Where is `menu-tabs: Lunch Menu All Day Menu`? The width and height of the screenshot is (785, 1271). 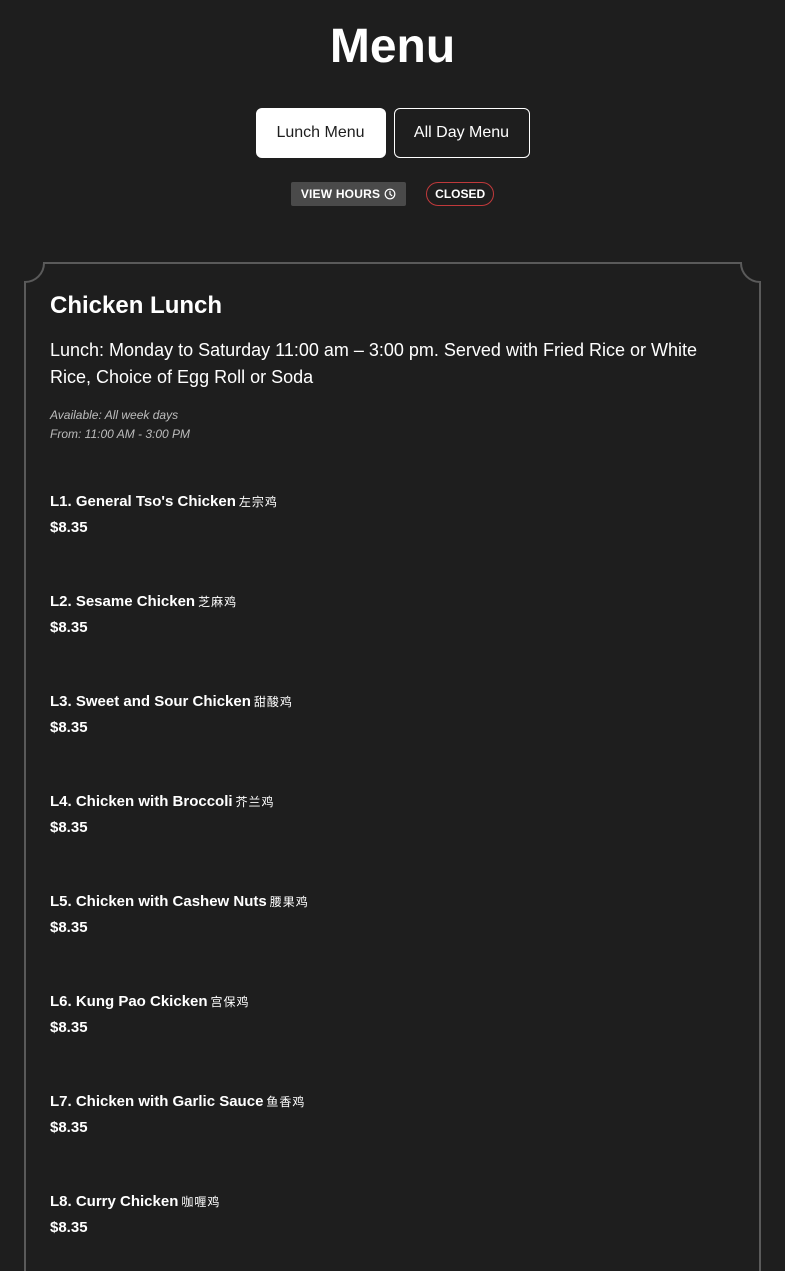
menu-tabs: Lunch Menu All Day Menu is located at coordinates (392, 133).